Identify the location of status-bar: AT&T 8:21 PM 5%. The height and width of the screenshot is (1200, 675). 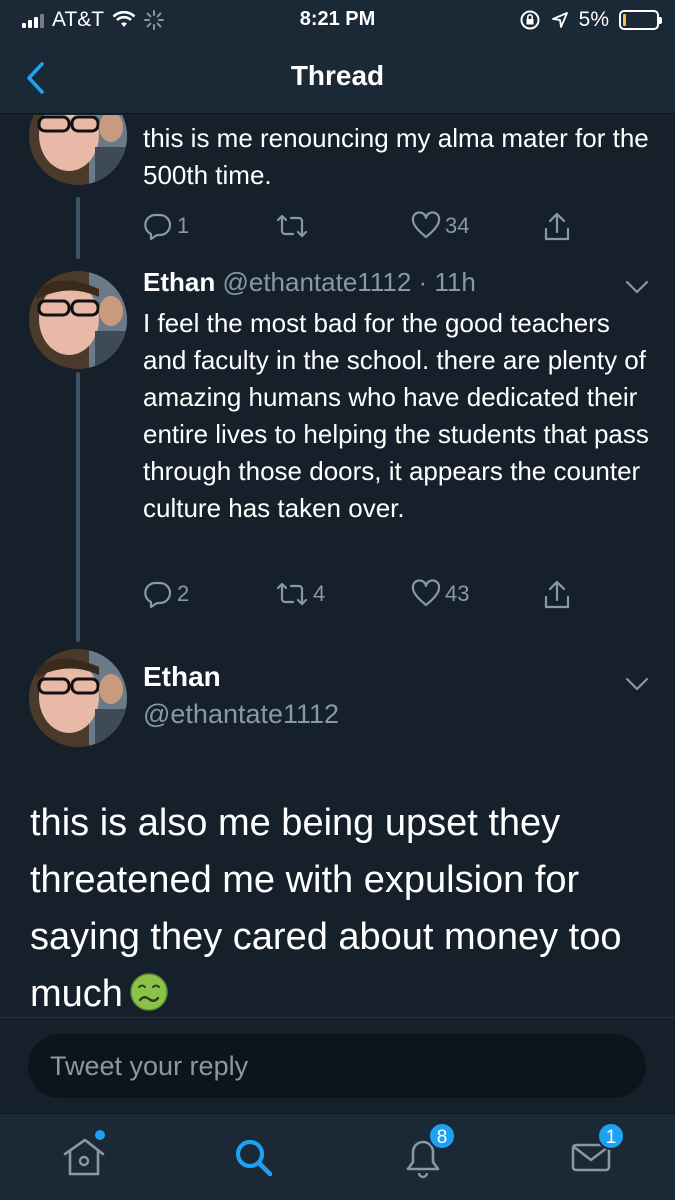
(337, 20).